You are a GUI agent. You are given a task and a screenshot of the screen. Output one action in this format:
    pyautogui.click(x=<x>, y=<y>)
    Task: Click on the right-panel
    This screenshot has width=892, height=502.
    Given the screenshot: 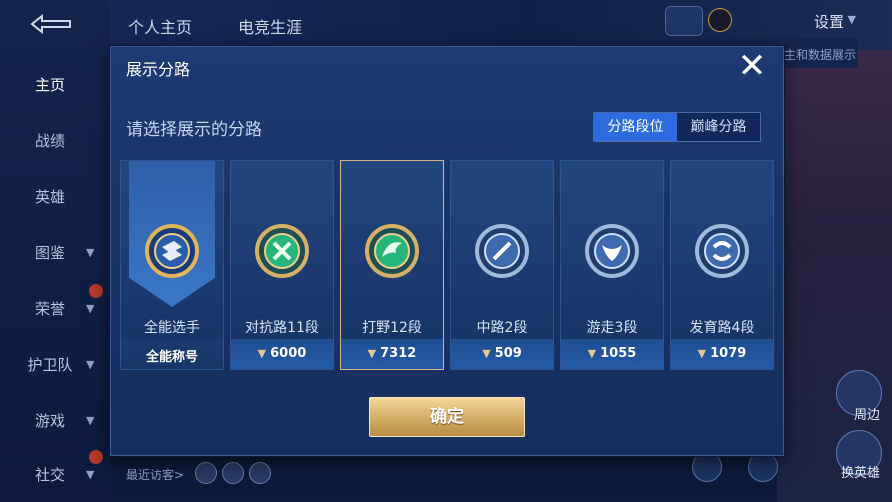 What is the action you would take?
    pyautogui.click(x=834, y=276)
    